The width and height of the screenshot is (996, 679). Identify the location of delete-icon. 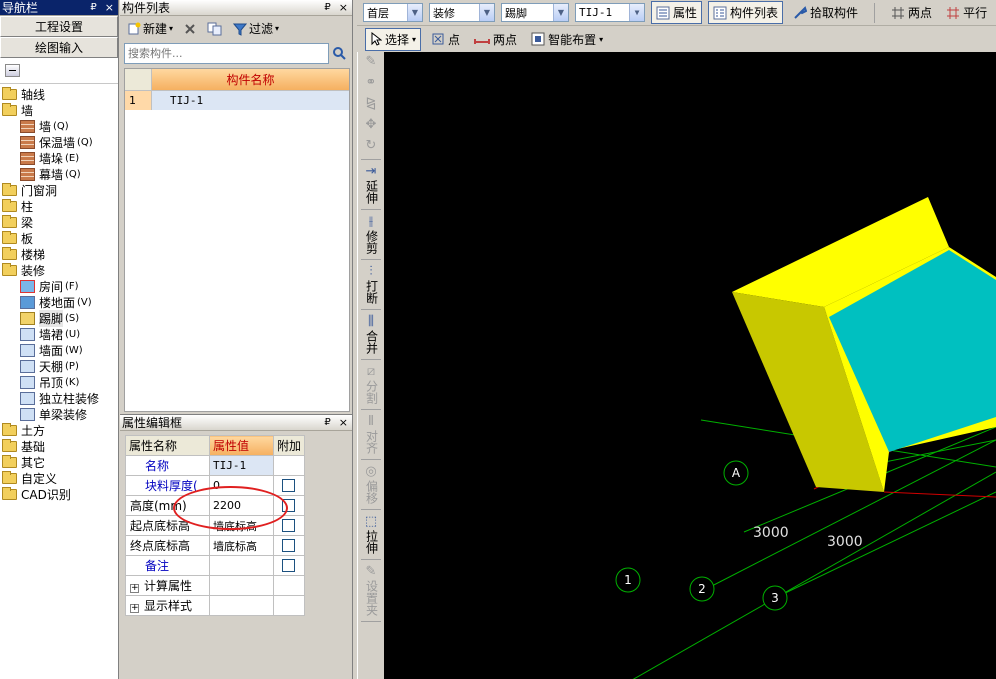
(190, 28).